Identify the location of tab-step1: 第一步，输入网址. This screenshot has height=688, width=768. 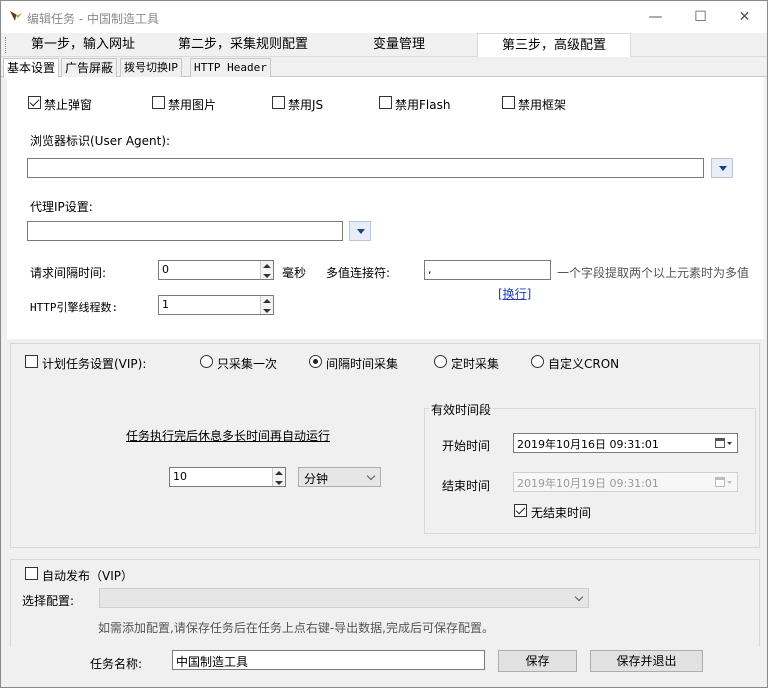
(83, 45).